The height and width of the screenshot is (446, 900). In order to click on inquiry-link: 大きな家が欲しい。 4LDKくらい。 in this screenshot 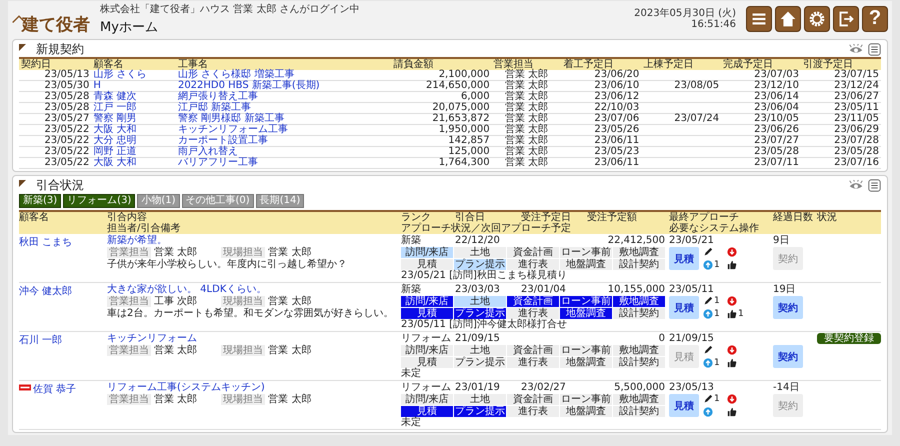, I will do `click(252, 289)`.